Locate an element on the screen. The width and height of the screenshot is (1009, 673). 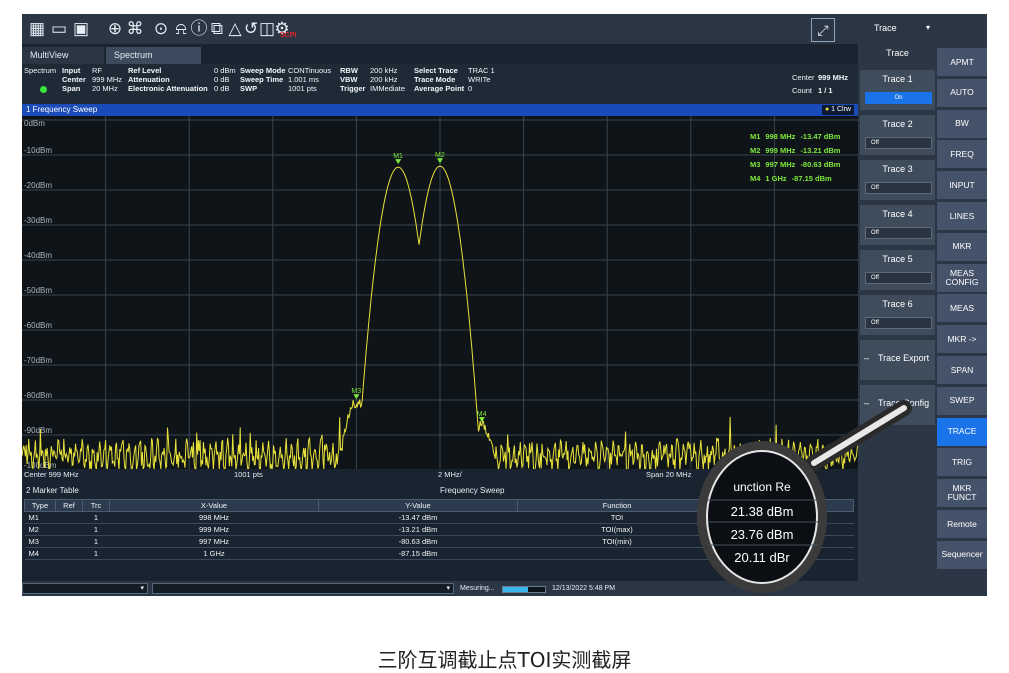
trace-dropdown-label: Trace is located at coordinates (885, 28).